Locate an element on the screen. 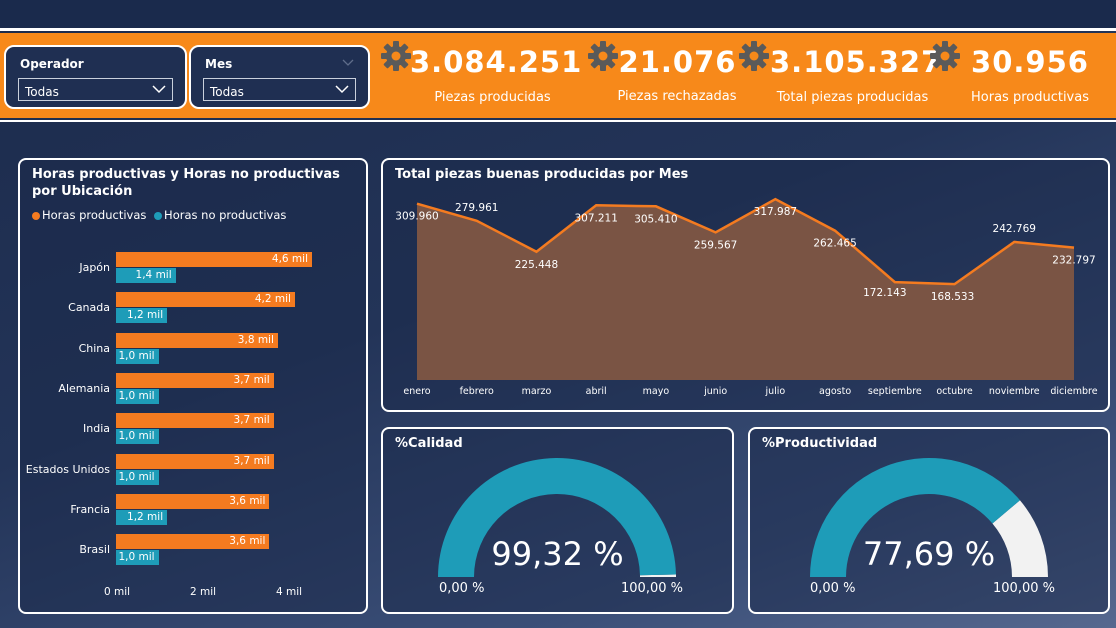 The height and width of the screenshot is (628, 1116). operador-dropdown: Todas is located at coordinates (95, 89).